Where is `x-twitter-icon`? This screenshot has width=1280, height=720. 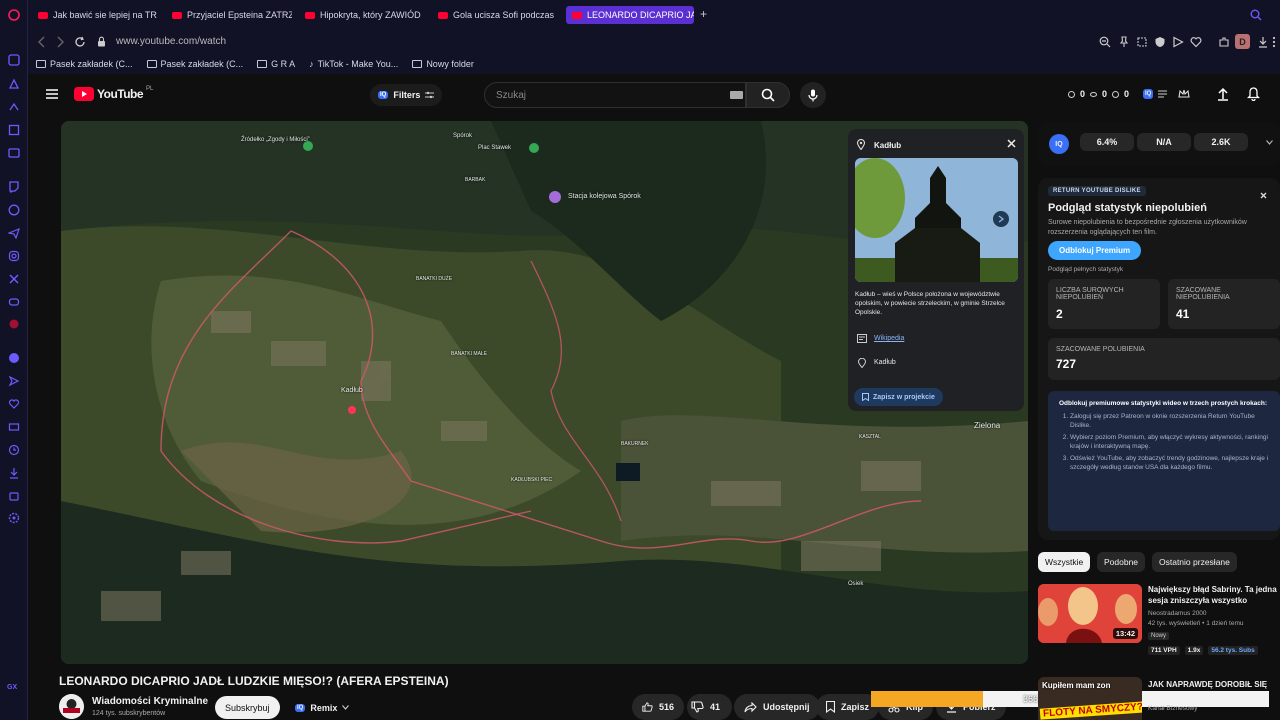
x-twitter-icon is located at coordinates (14, 279).